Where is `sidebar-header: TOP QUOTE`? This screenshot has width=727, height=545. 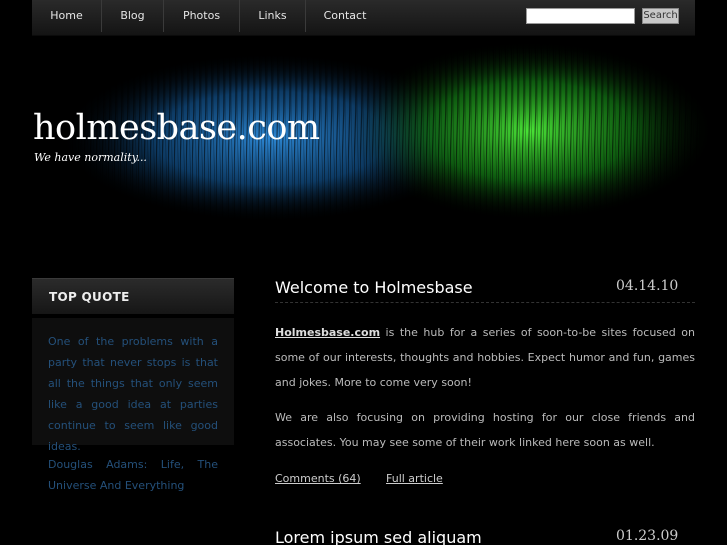 sidebar-header: TOP QUOTE is located at coordinates (133, 296).